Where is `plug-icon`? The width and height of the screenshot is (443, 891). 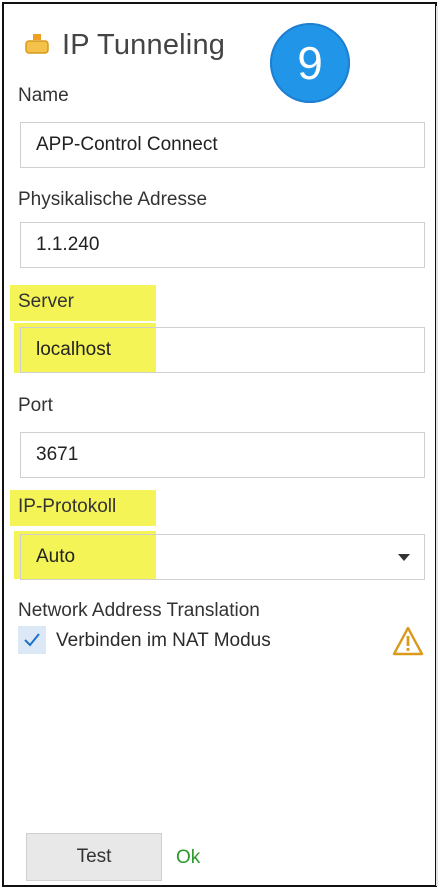
plug-icon is located at coordinates (37, 44).